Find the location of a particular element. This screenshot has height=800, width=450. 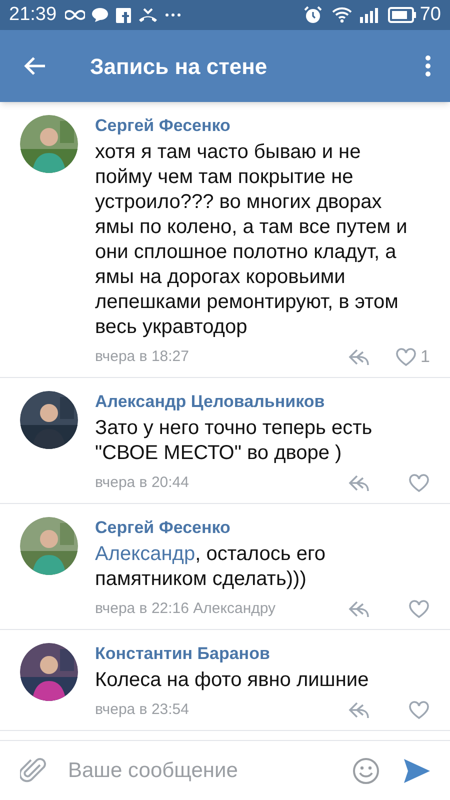

status-time: 21:39 is located at coordinates (33, 14).